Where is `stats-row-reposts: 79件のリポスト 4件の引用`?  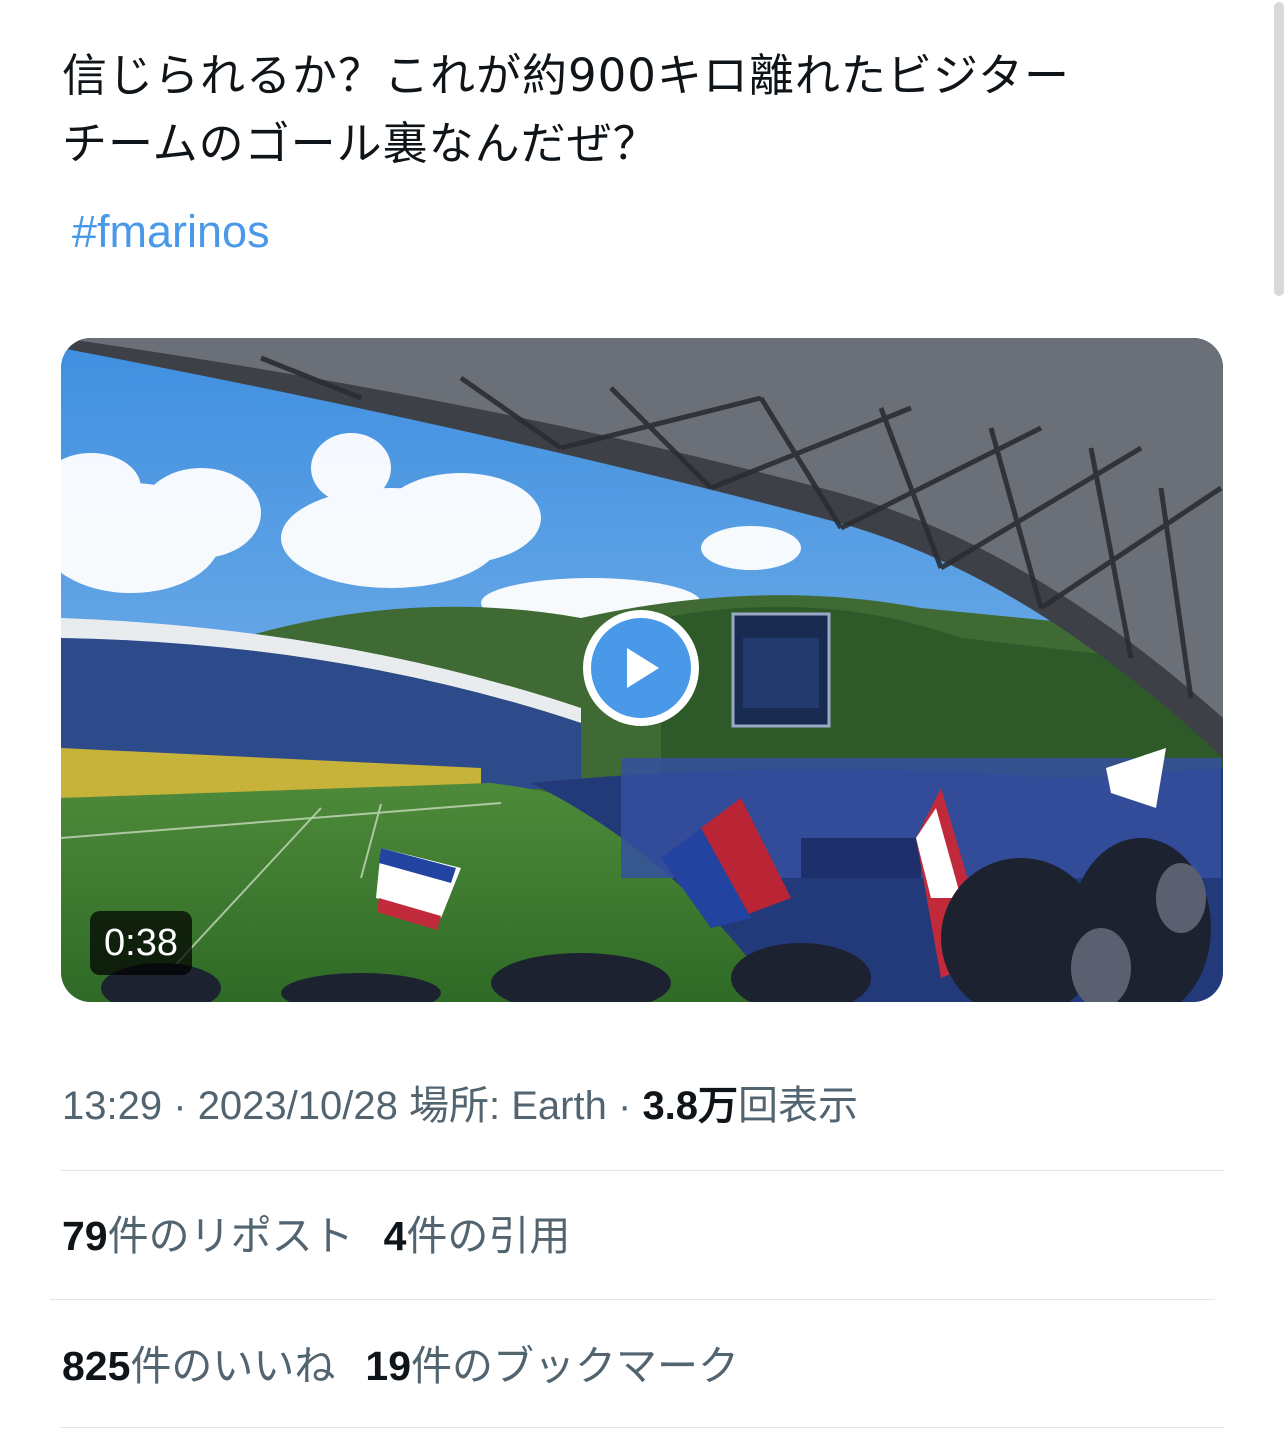
stats-row-reposts: 79件のリポスト 4件の引用 is located at coordinates (331, 1236).